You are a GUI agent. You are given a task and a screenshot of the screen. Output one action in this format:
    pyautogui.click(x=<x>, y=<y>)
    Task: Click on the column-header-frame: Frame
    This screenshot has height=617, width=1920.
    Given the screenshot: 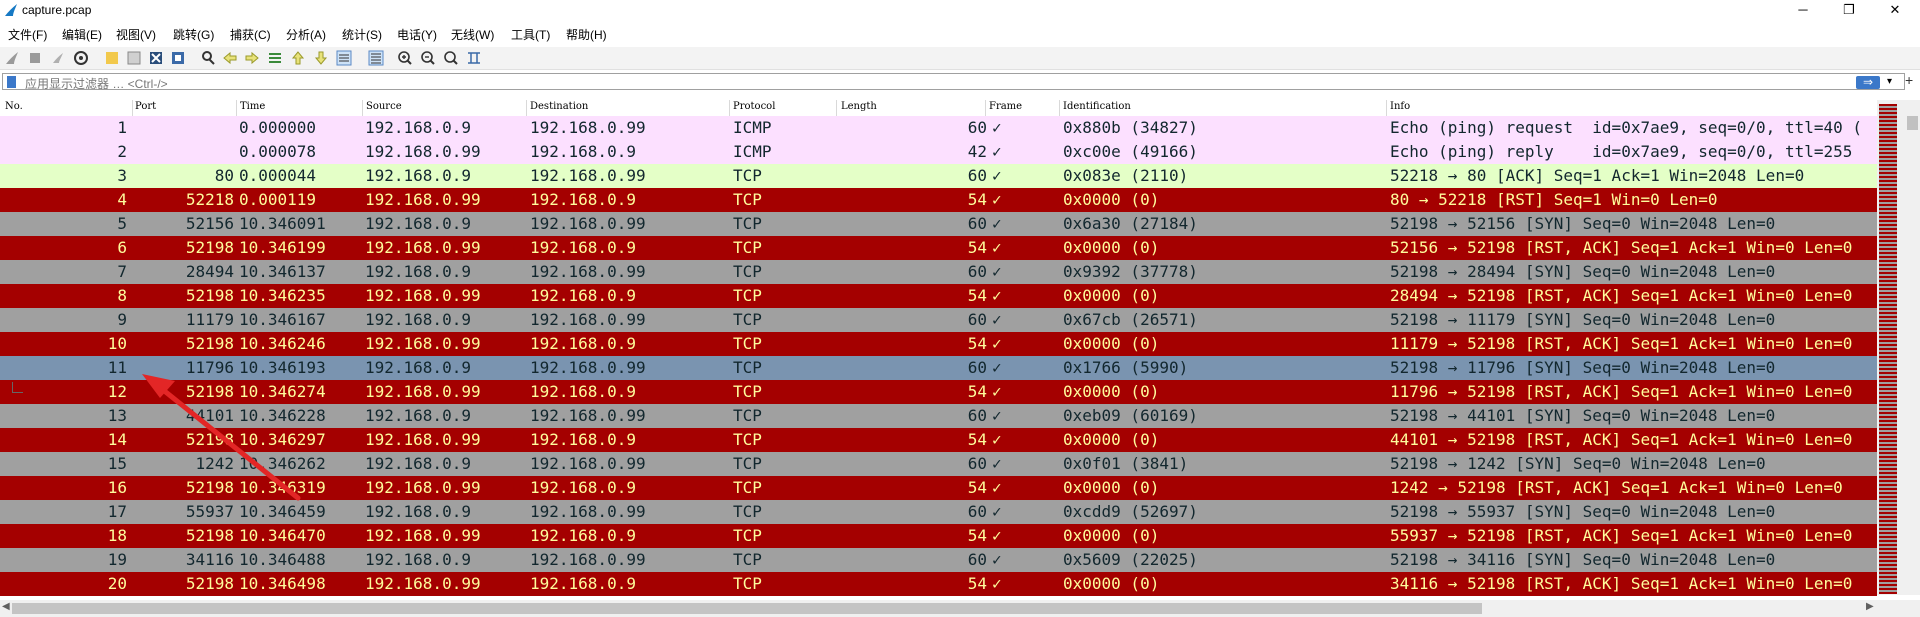 What is the action you would take?
    pyautogui.click(x=1005, y=106)
    